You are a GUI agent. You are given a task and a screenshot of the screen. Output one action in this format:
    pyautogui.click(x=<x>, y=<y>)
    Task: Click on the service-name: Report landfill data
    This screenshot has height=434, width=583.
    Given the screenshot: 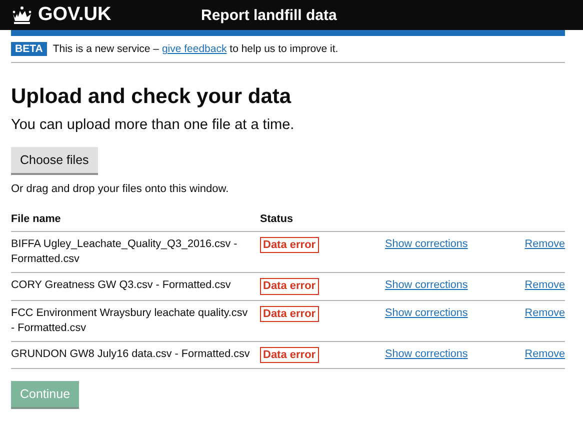 What is the action you would take?
    pyautogui.click(x=269, y=15)
    